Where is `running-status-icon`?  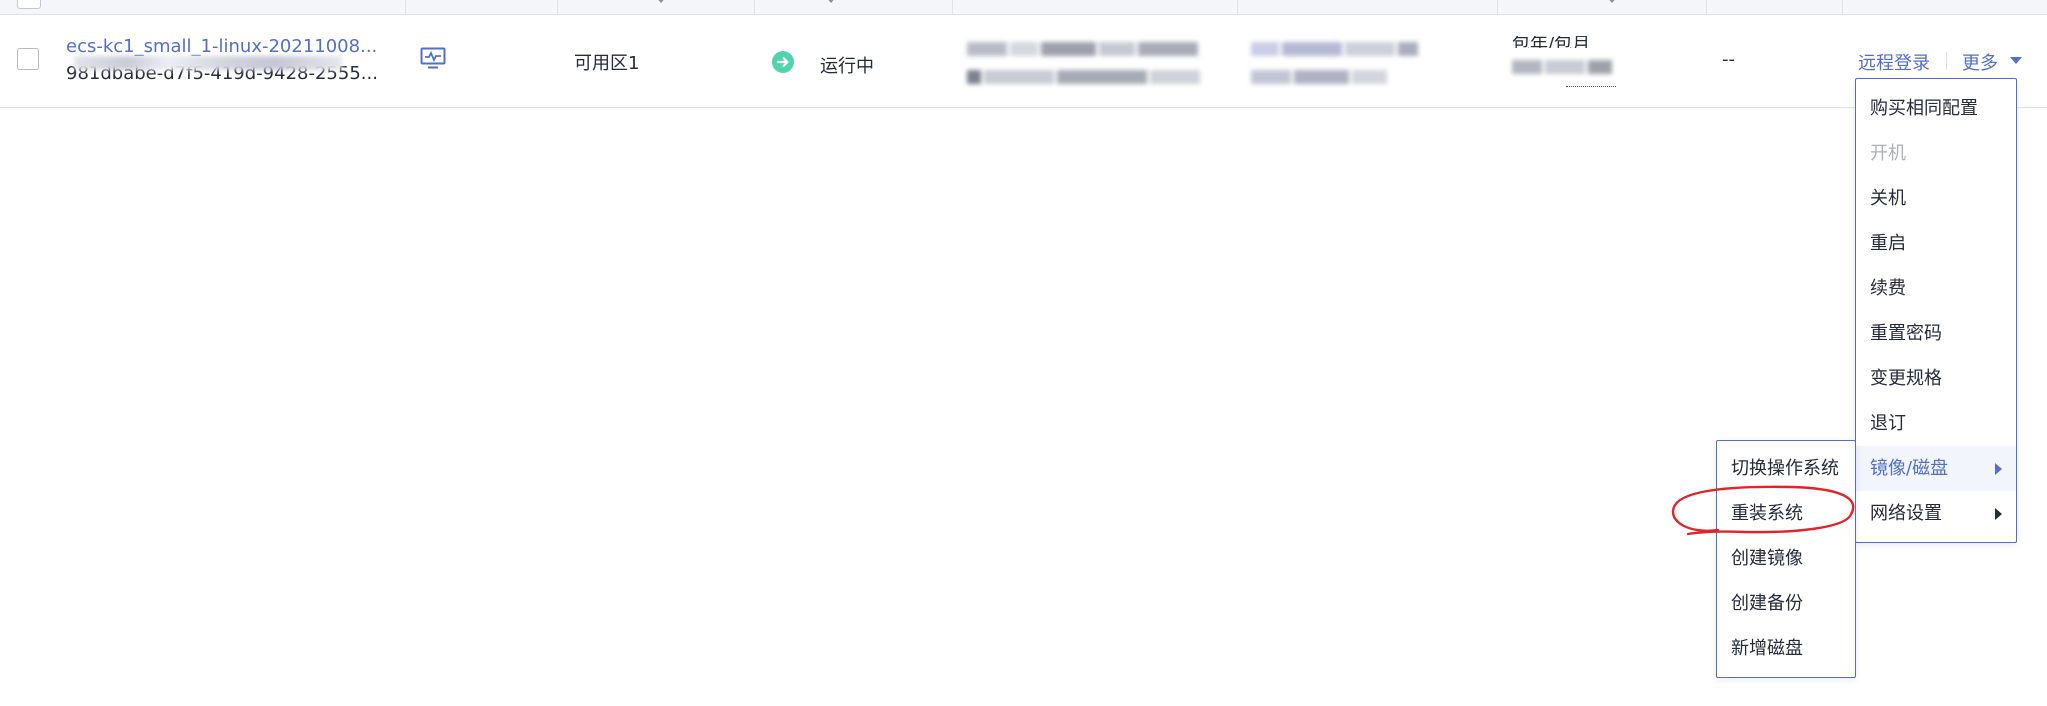
running-status-icon is located at coordinates (783, 64).